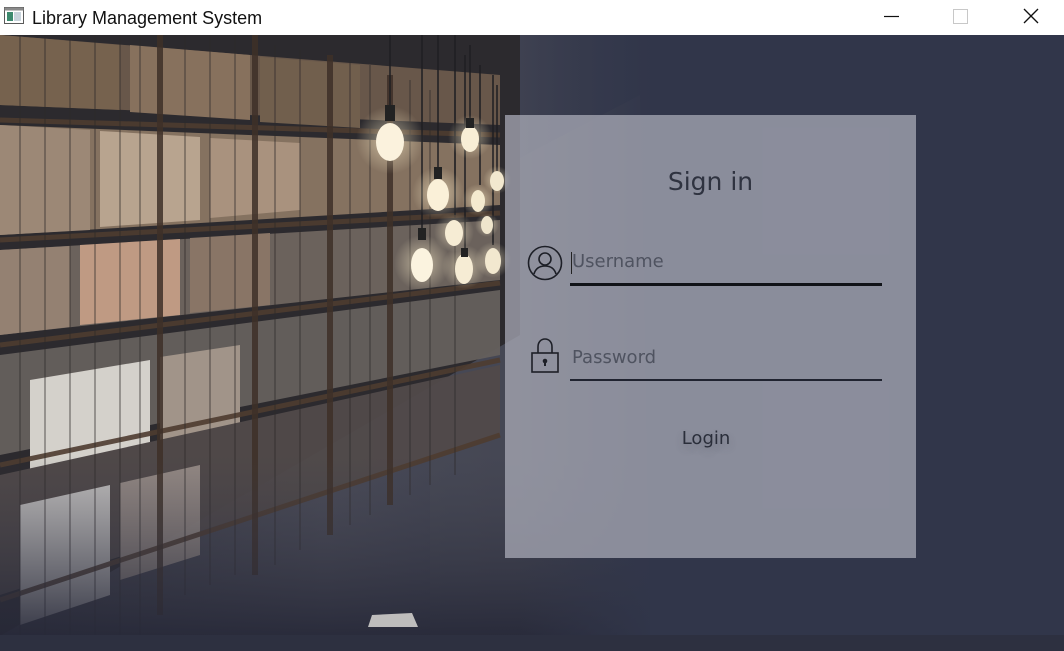 This screenshot has height=651, width=1064. Describe the element at coordinates (14, 15) in the screenshot. I see `app-window-icon` at that location.